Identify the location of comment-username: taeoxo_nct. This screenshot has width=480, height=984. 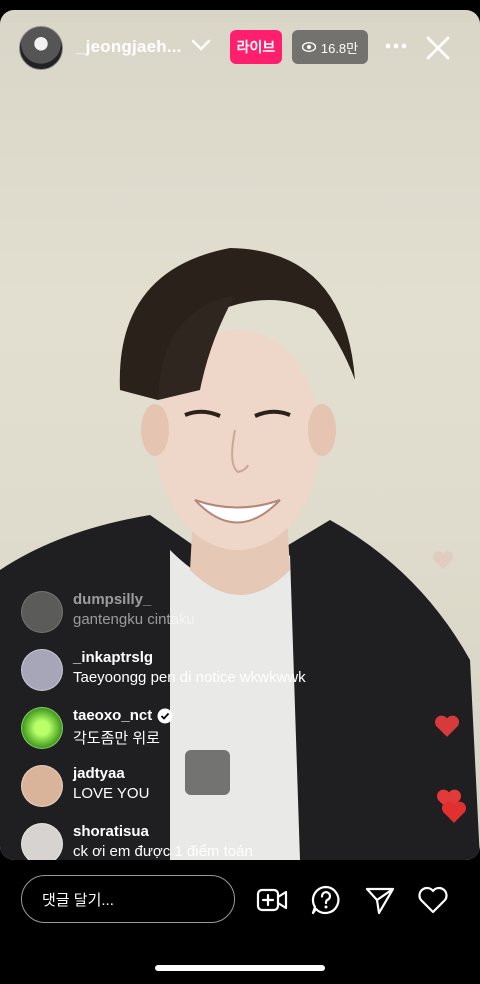
(112, 715).